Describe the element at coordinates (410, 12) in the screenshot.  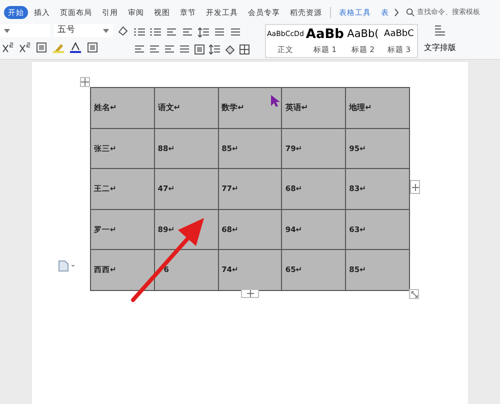
I see `search-icon` at that location.